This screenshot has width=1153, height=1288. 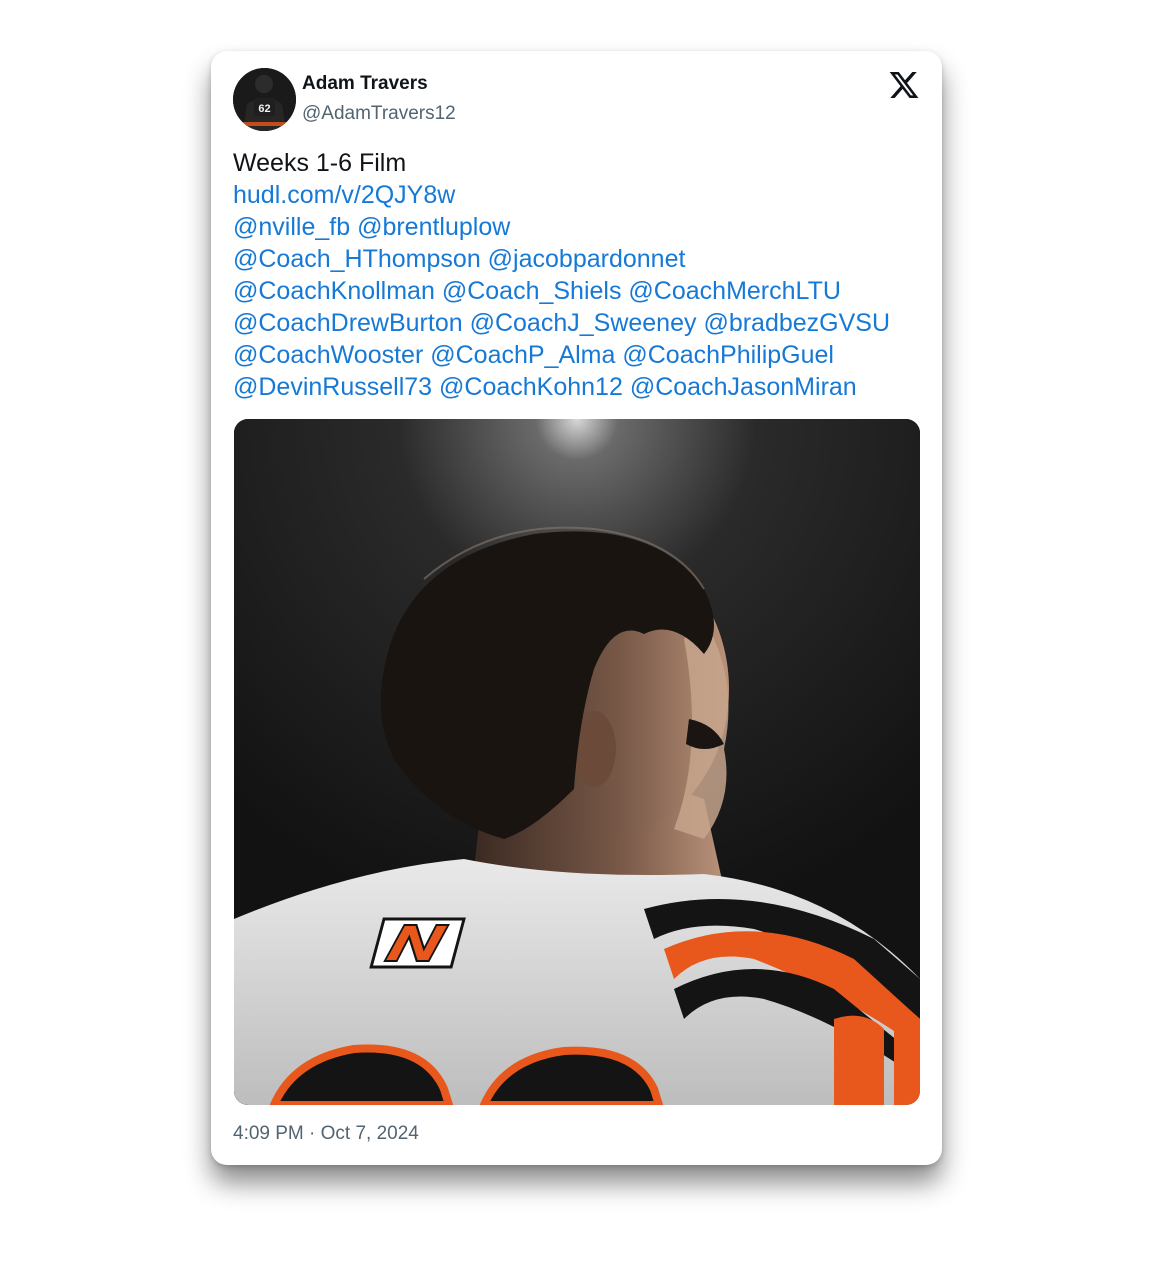 What do you see at coordinates (583, 323) in the screenshot?
I see `mention-link: @CoachJ_Sweeney` at bounding box center [583, 323].